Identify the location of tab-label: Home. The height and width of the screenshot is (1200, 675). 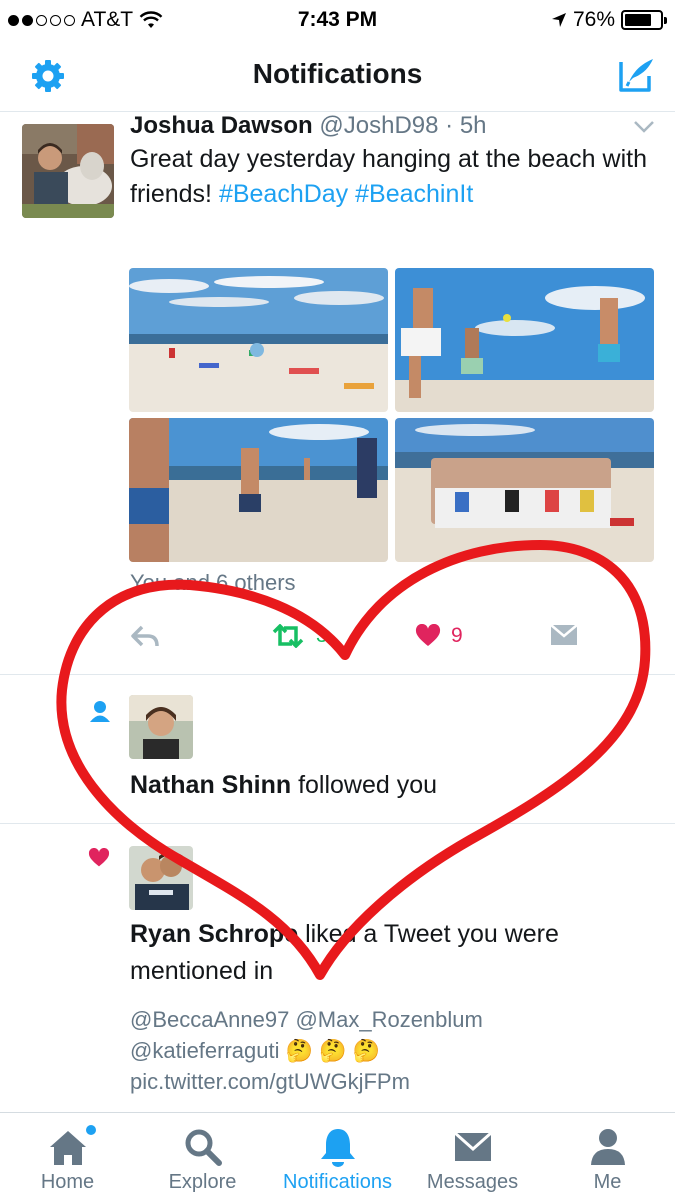
(67, 1182).